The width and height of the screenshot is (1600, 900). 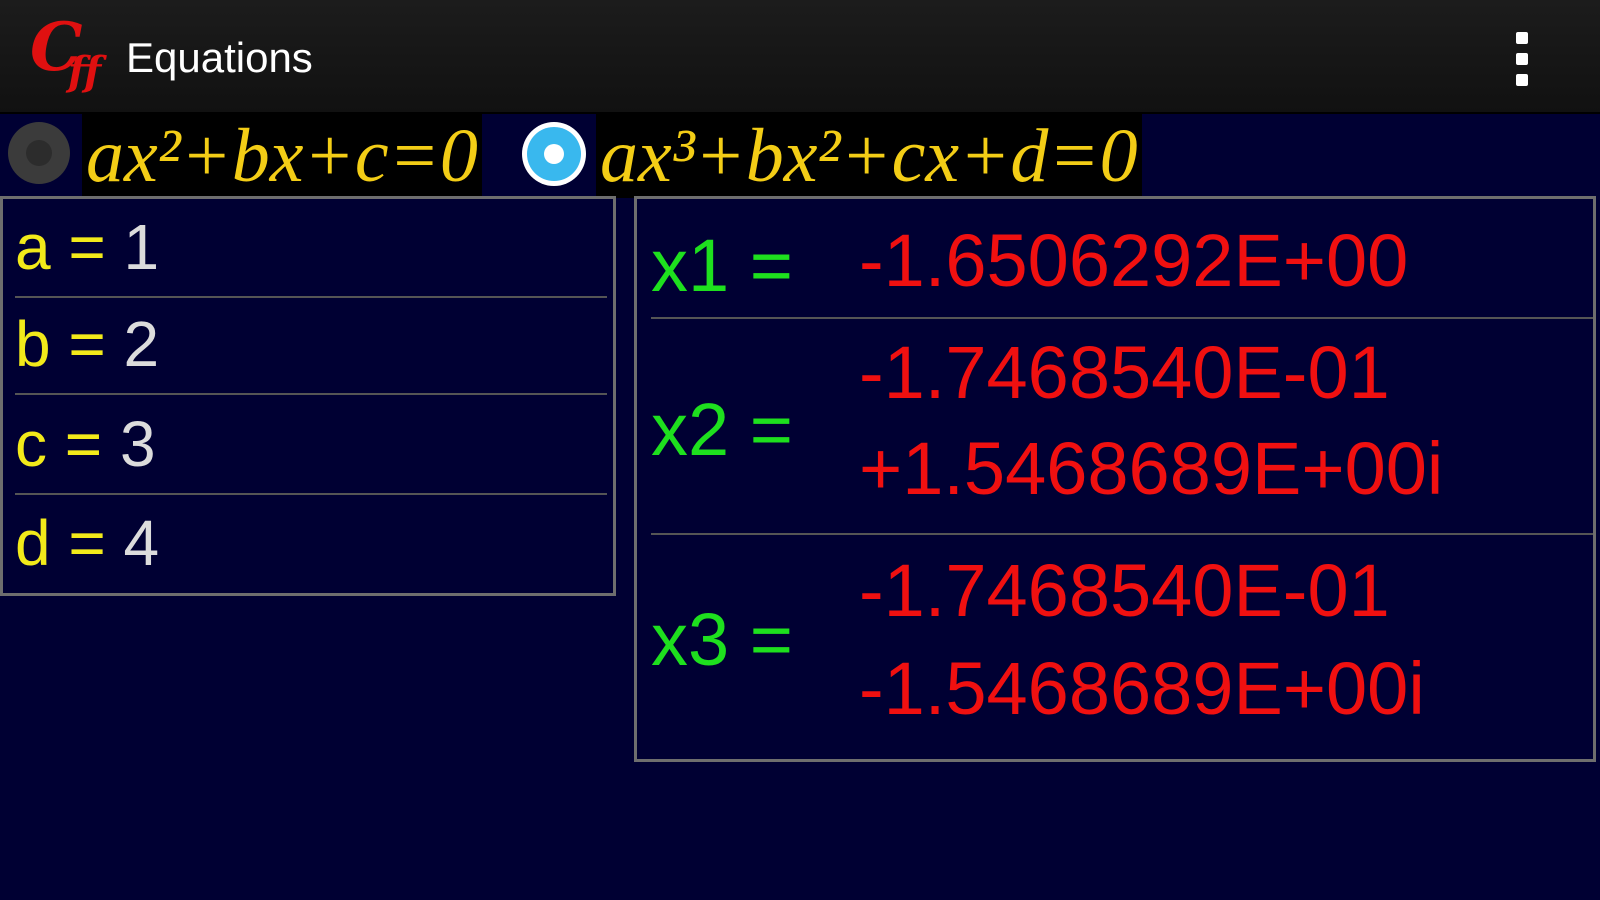 What do you see at coordinates (554, 154) in the screenshot?
I see `cubic-radio` at bounding box center [554, 154].